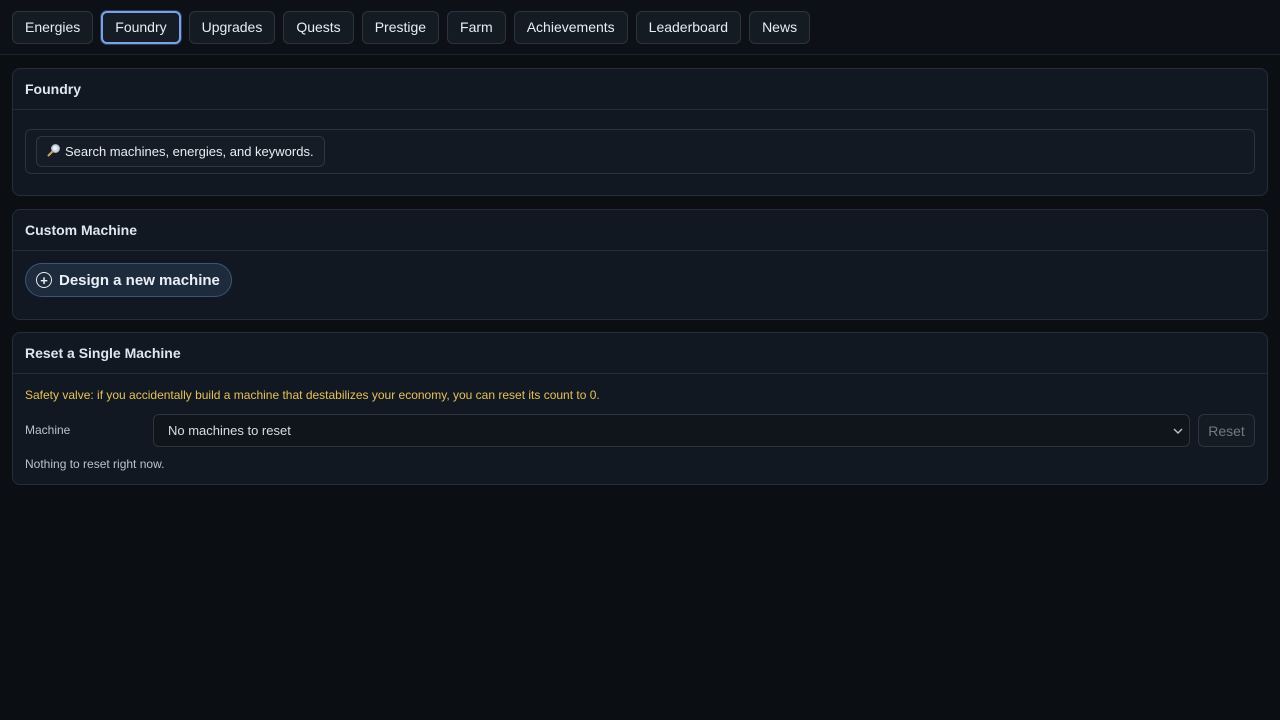 This screenshot has width=1280, height=720. Describe the element at coordinates (640, 230) in the screenshot. I see `custom-machine-title: Custom Machine` at that location.